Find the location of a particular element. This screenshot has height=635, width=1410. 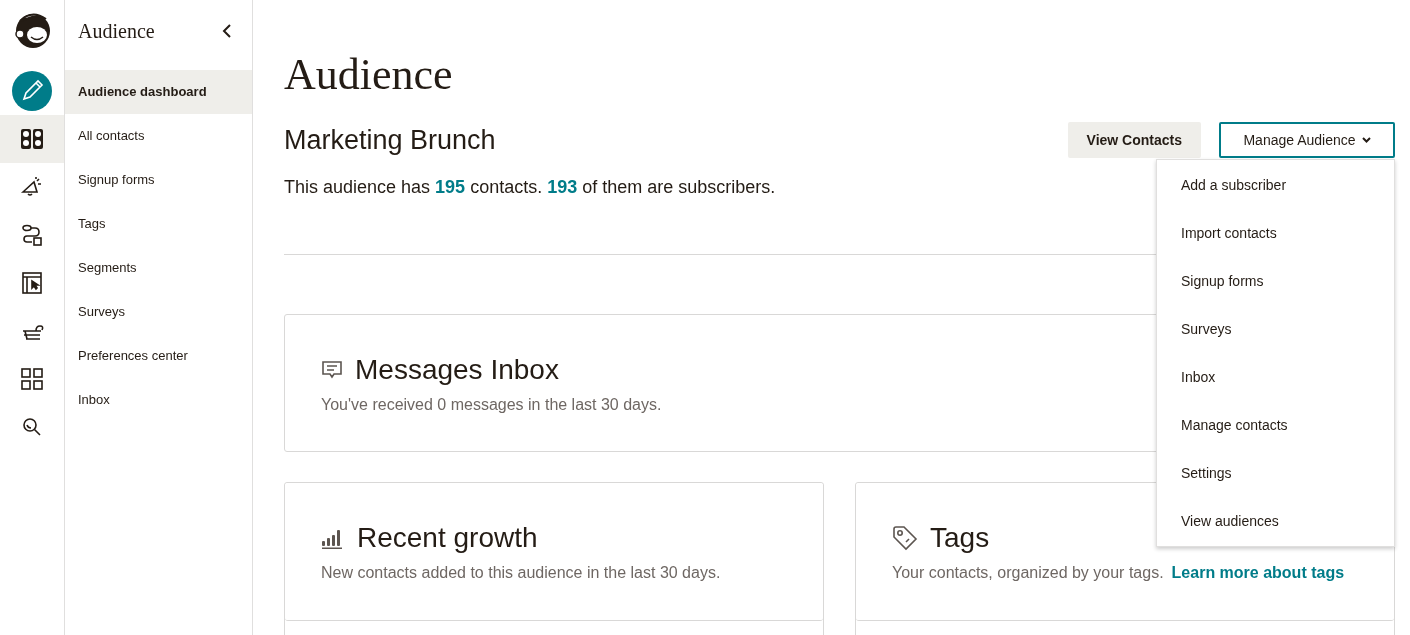

sidebar-item: Surveys is located at coordinates (158, 312).